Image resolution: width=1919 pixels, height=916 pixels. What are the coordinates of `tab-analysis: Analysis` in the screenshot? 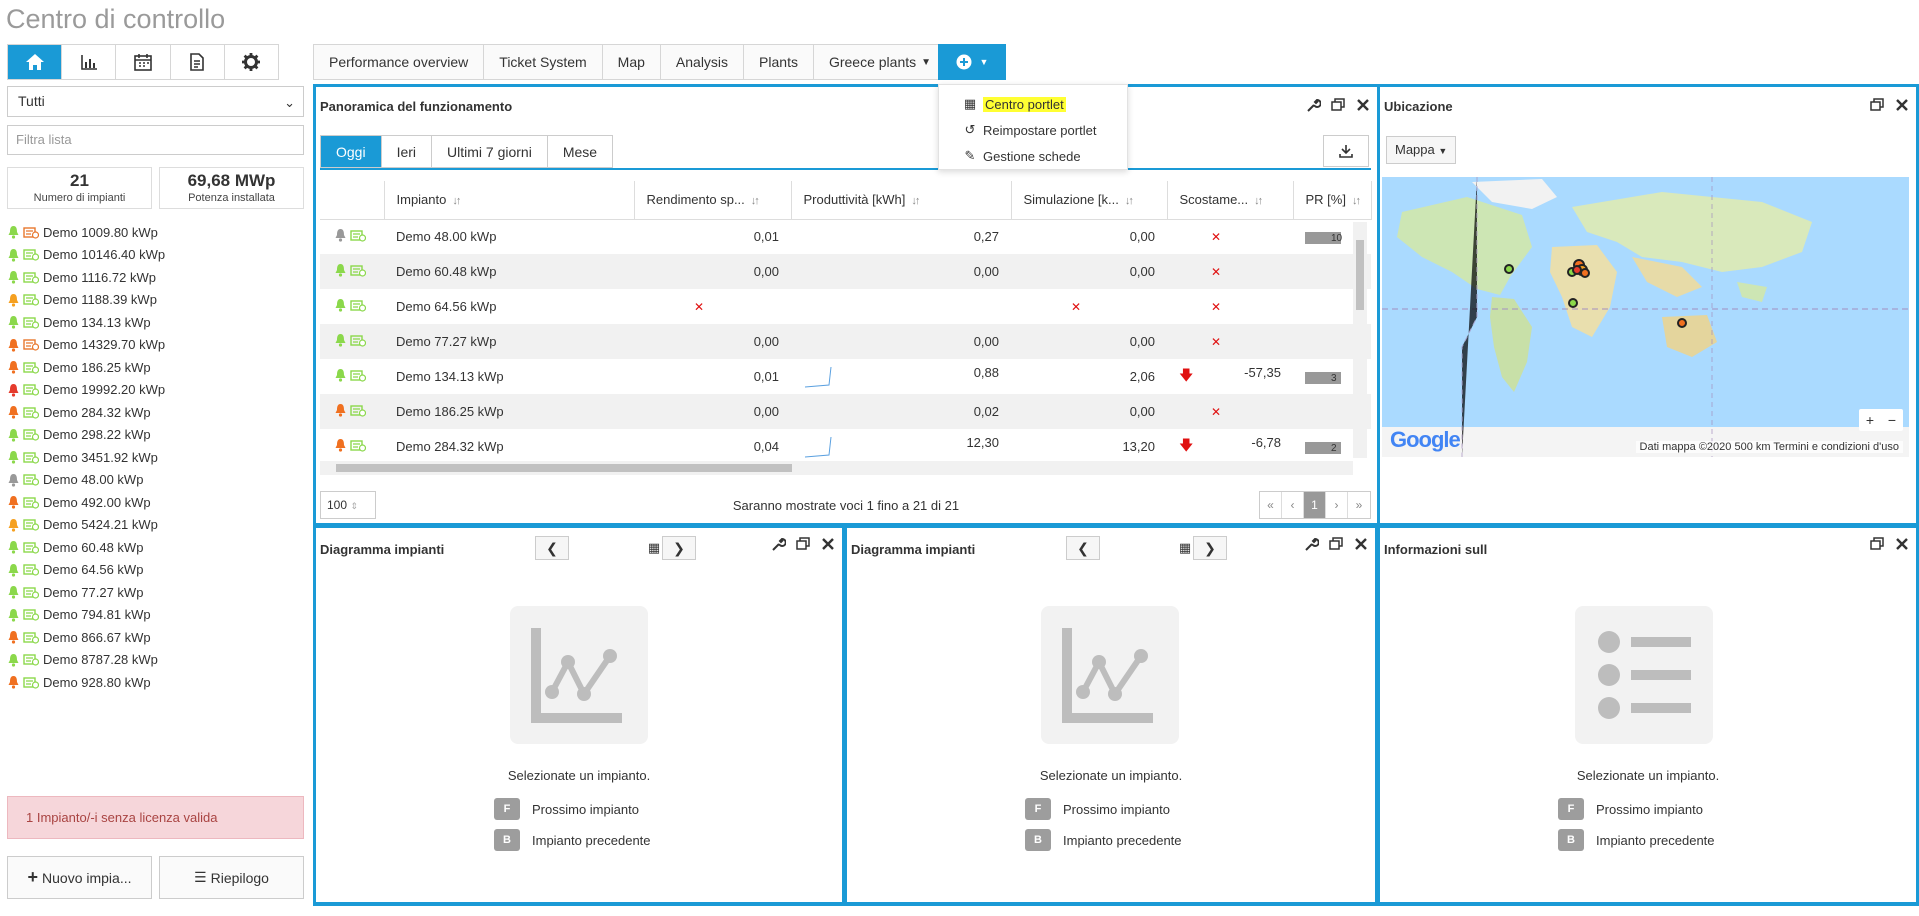 It's located at (702, 62).